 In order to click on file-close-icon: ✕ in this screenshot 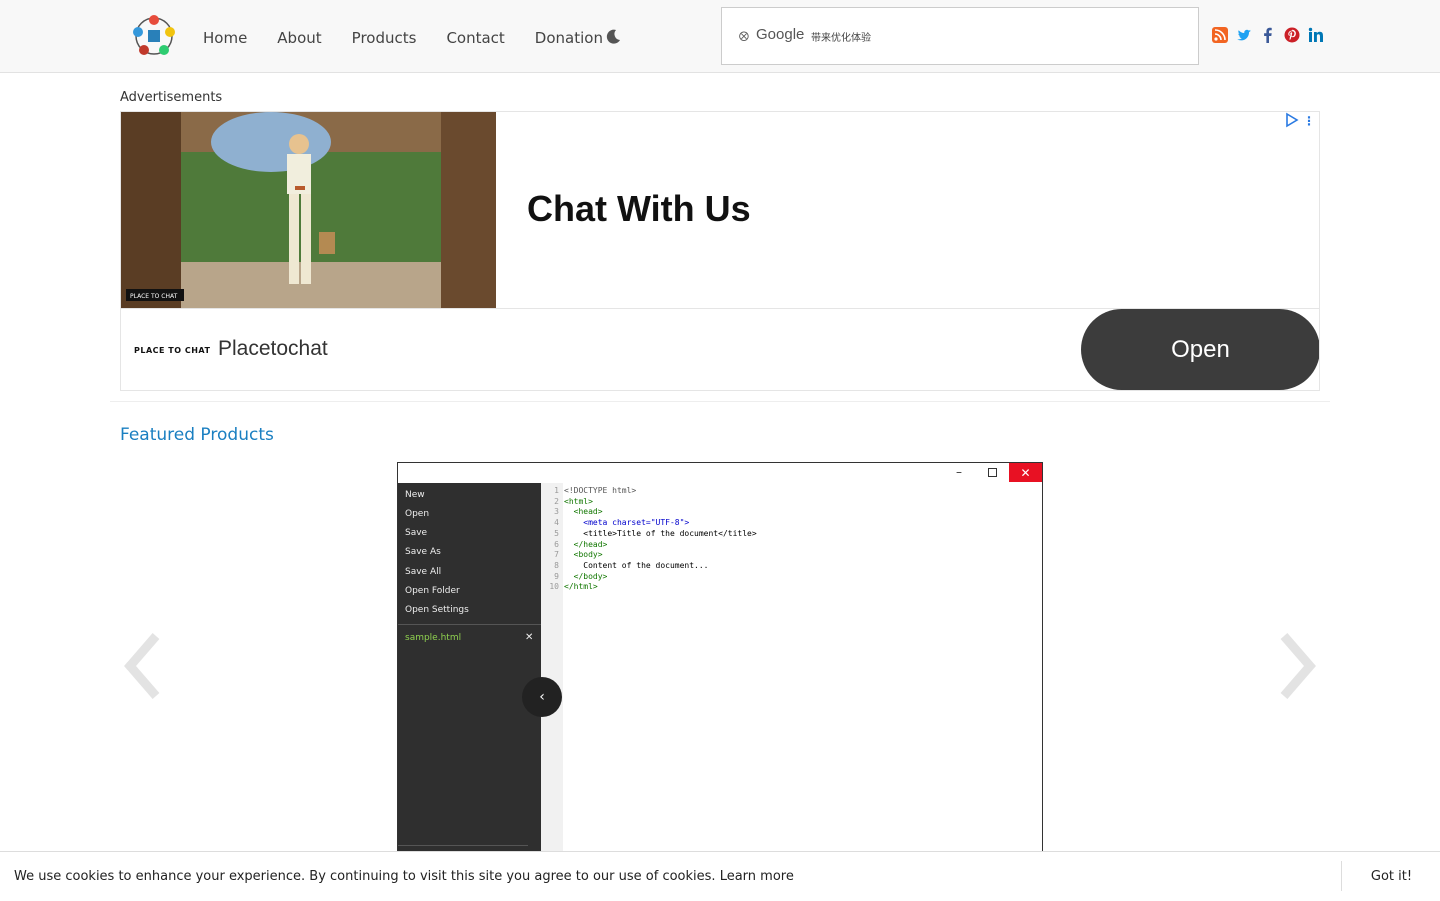, I will do `click(529, 637)`.